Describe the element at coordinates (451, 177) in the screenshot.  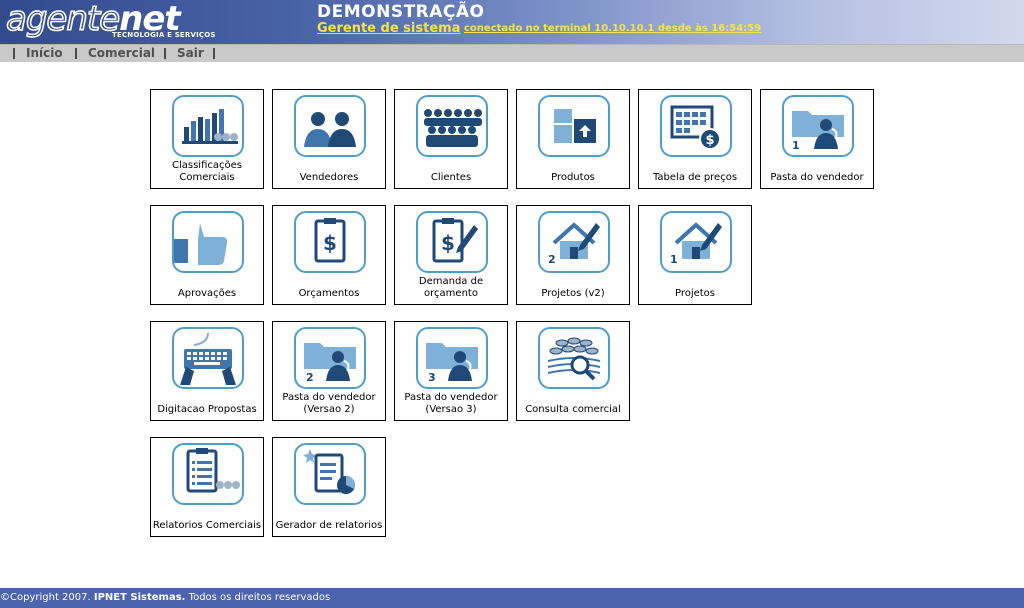
I see `tile-label: Clientes` at that location.